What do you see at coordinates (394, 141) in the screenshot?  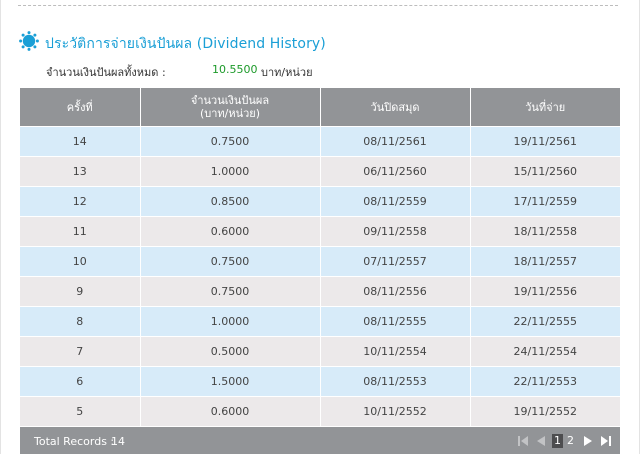 I see `cell-book-close-date: 08/11/2561` at bounding box center [394, 141].